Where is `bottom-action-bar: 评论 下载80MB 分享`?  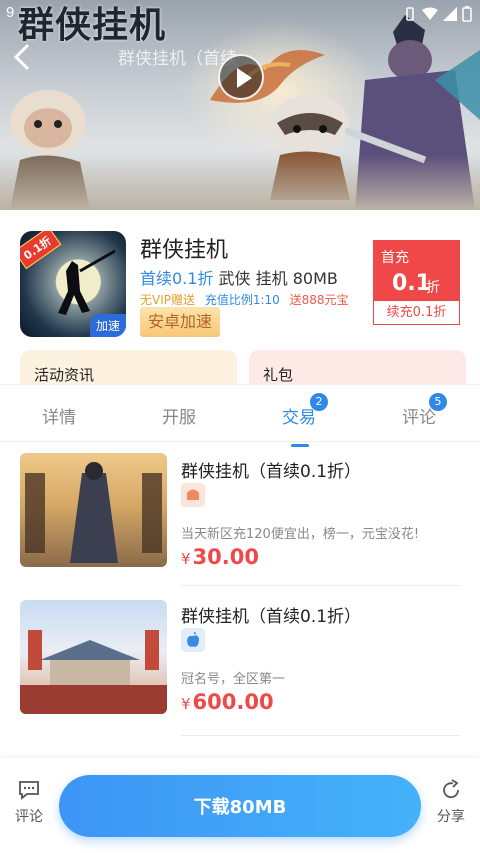
bottom-action-bar: 评论 下载80MB 分享 is located at coordinates (240, 805).